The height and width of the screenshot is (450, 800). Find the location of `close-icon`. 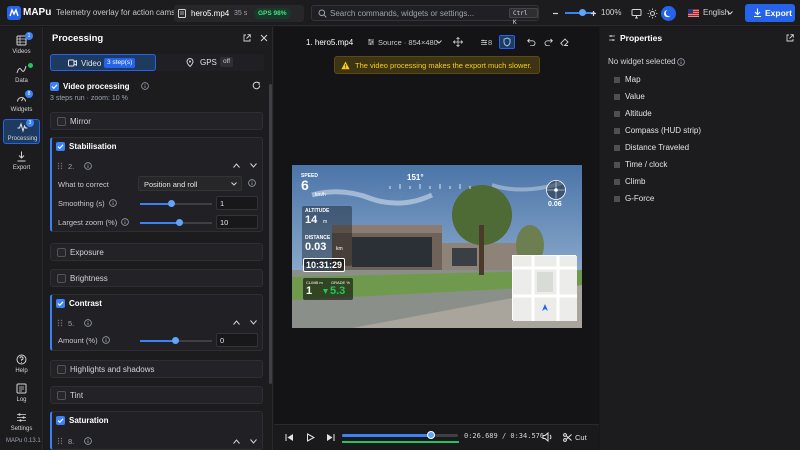

close-icon is located at coordinates (264, 38).